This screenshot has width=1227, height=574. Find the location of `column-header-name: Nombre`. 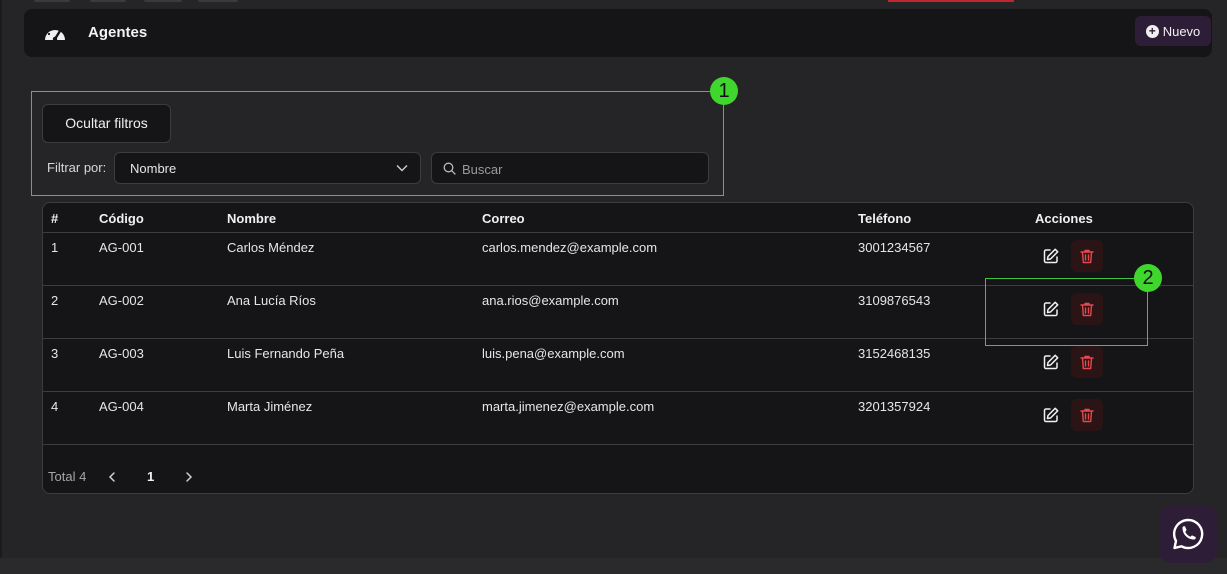

column-header-name: Nombre is located at coordinates (252, 218).